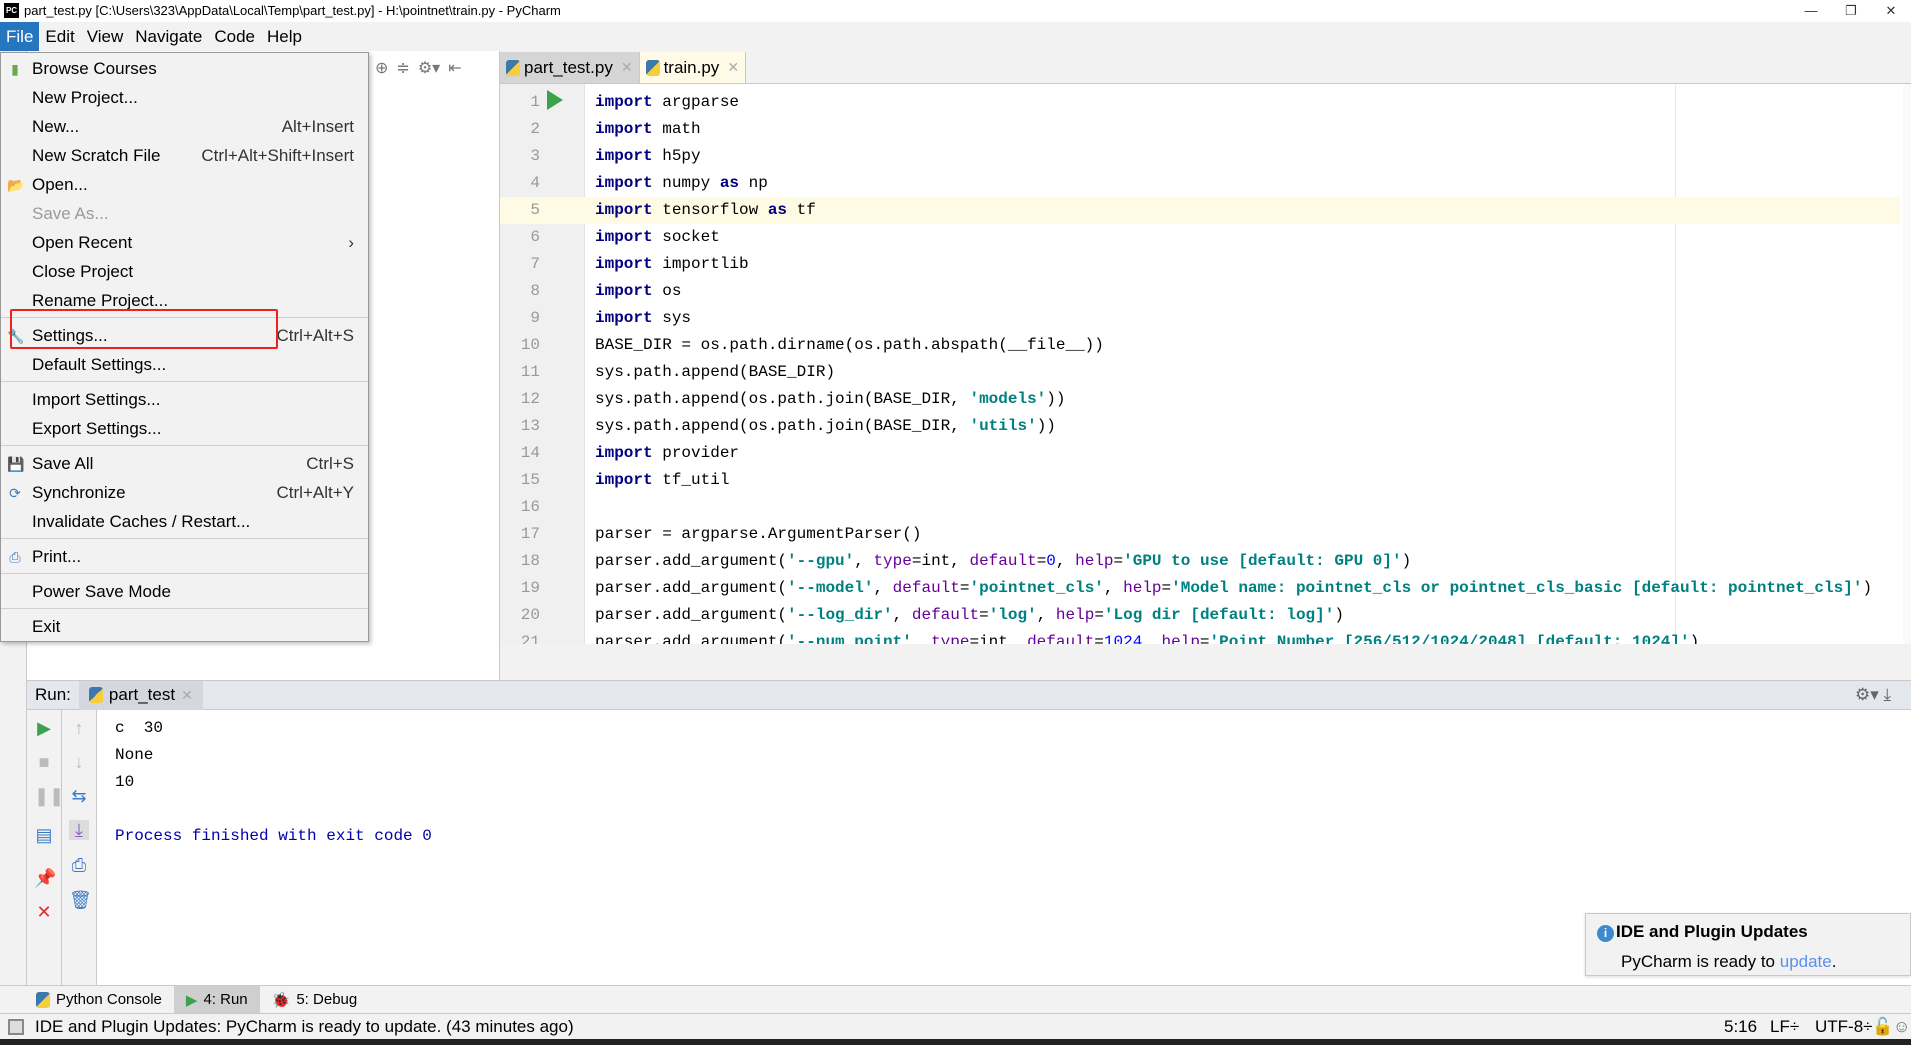 The image size is (1911, 1045). What do you see at coordinates (184, 591) in the screenshot?
I see `menu-item-power-save-mode: Power Save Mode` at bounding box center [184, 591].